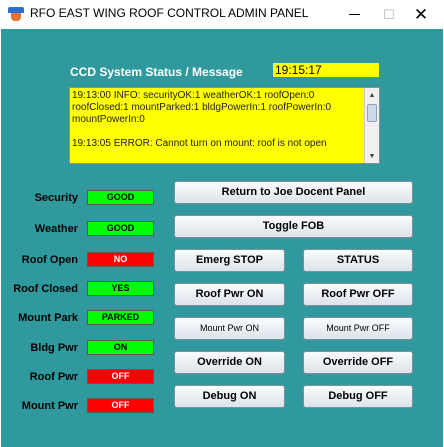  What do you see at coordinates (372, 95) in the screenshot?
I see `scroll-up-arrow-icon: ▲` at bounding box center [372, 95].